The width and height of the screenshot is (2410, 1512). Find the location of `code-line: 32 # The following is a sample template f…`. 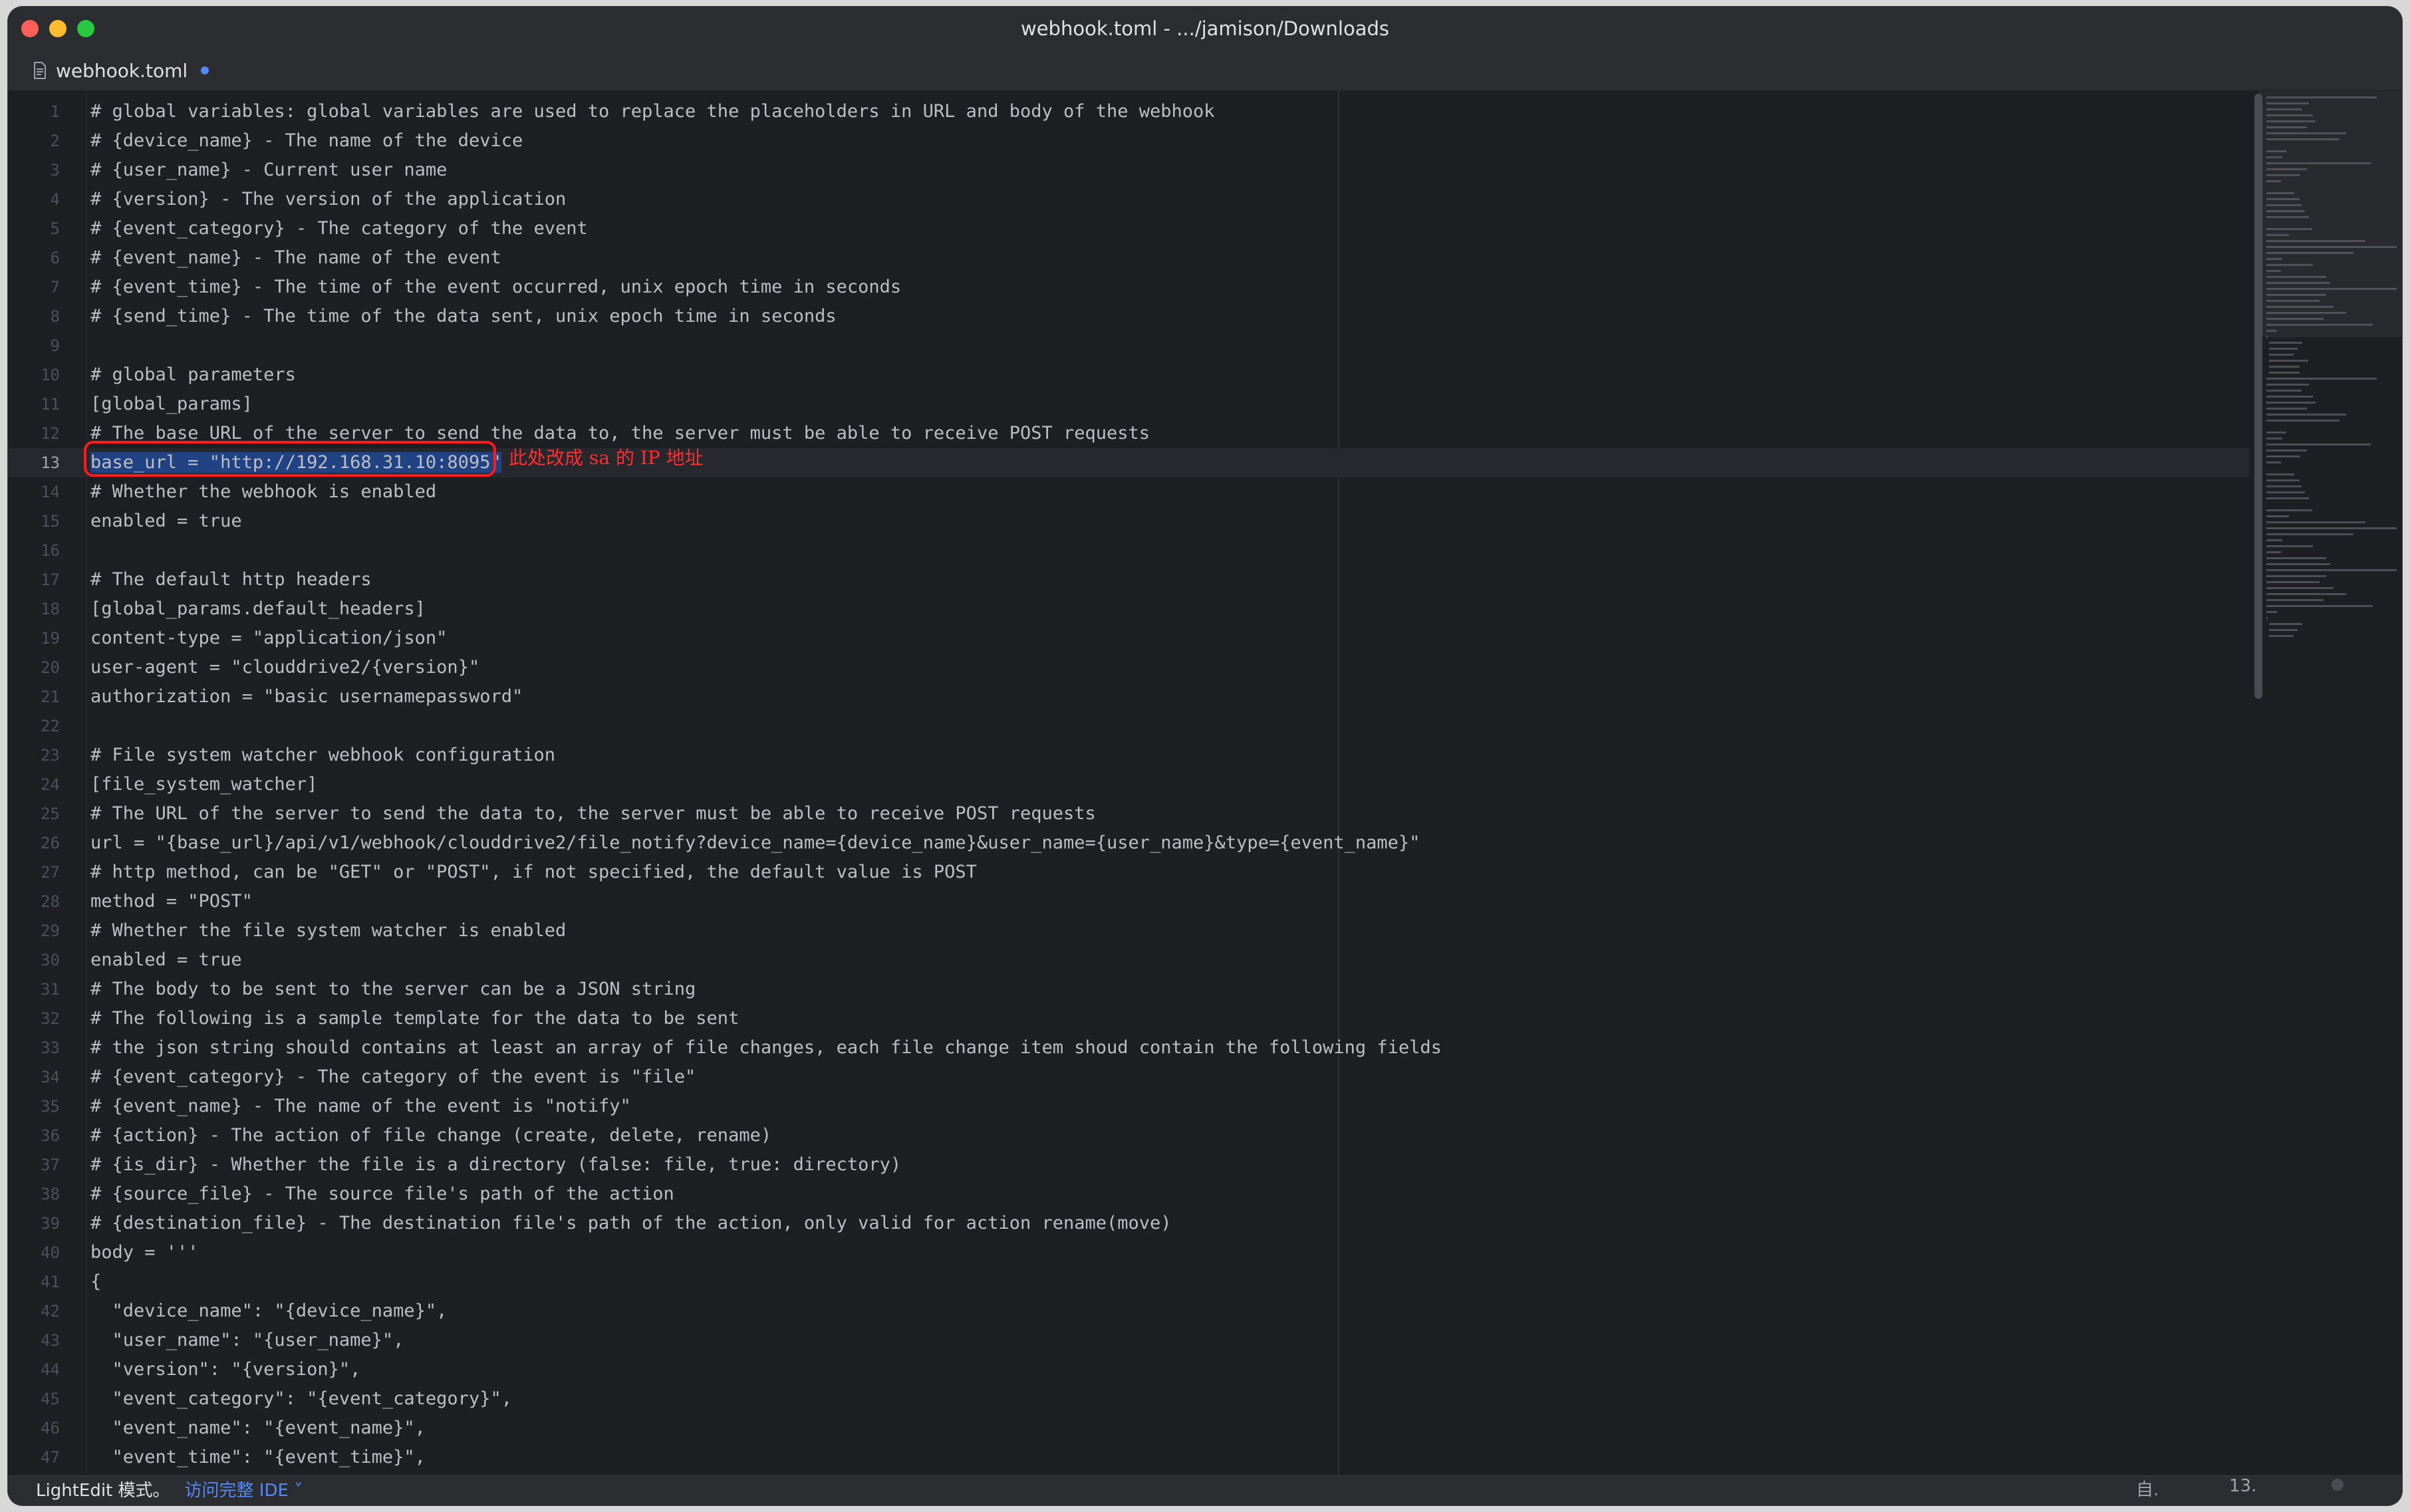

code-line: 32 # The following is a sample template f… is located at coordinates (1128, 1019).